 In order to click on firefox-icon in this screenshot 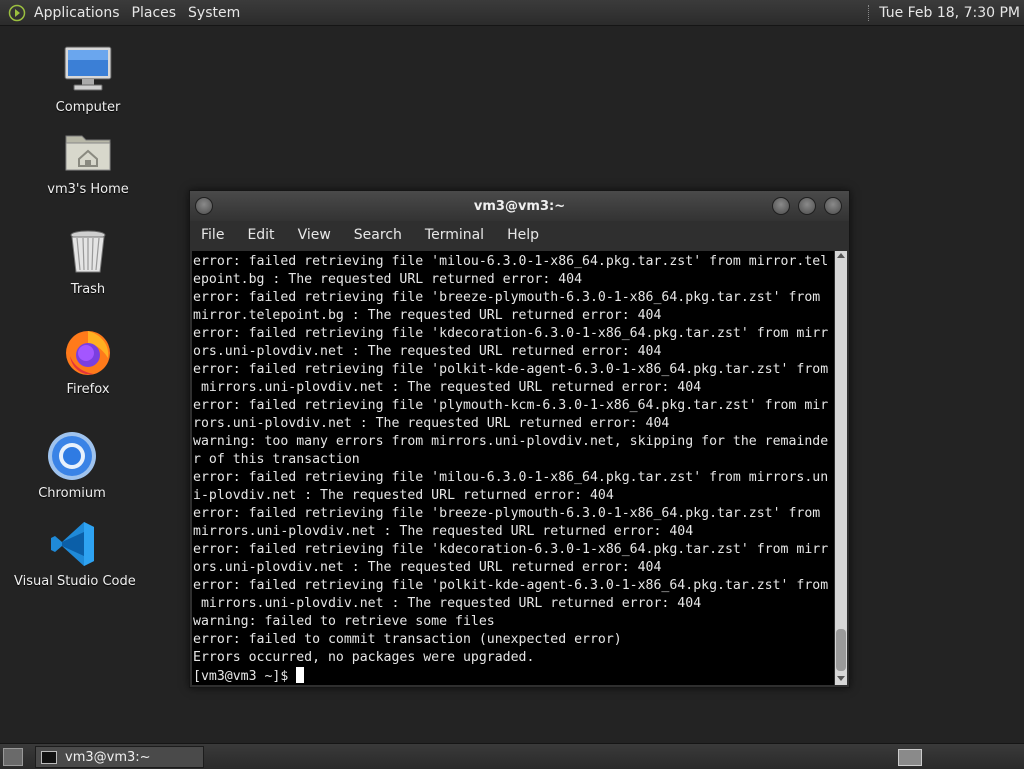, I will do `click(88, 352)`.